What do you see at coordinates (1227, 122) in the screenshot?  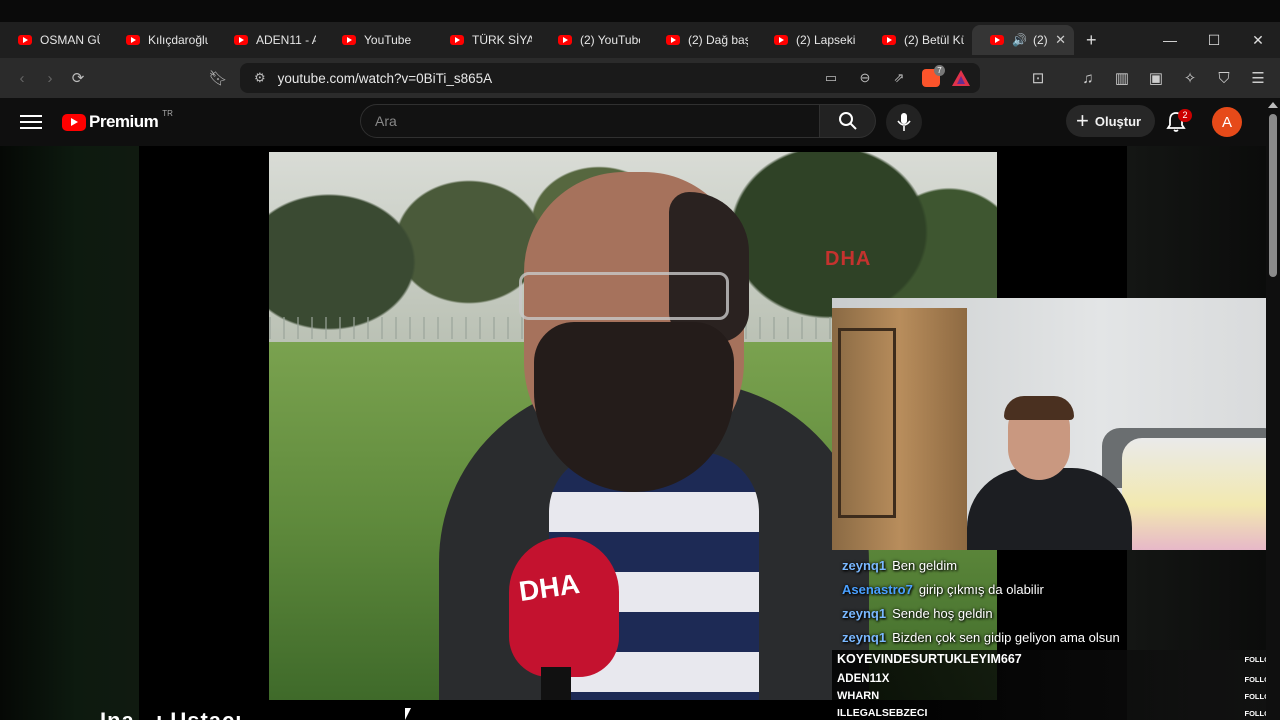 I see `avatar: A` at bounding box center [1227, 122].